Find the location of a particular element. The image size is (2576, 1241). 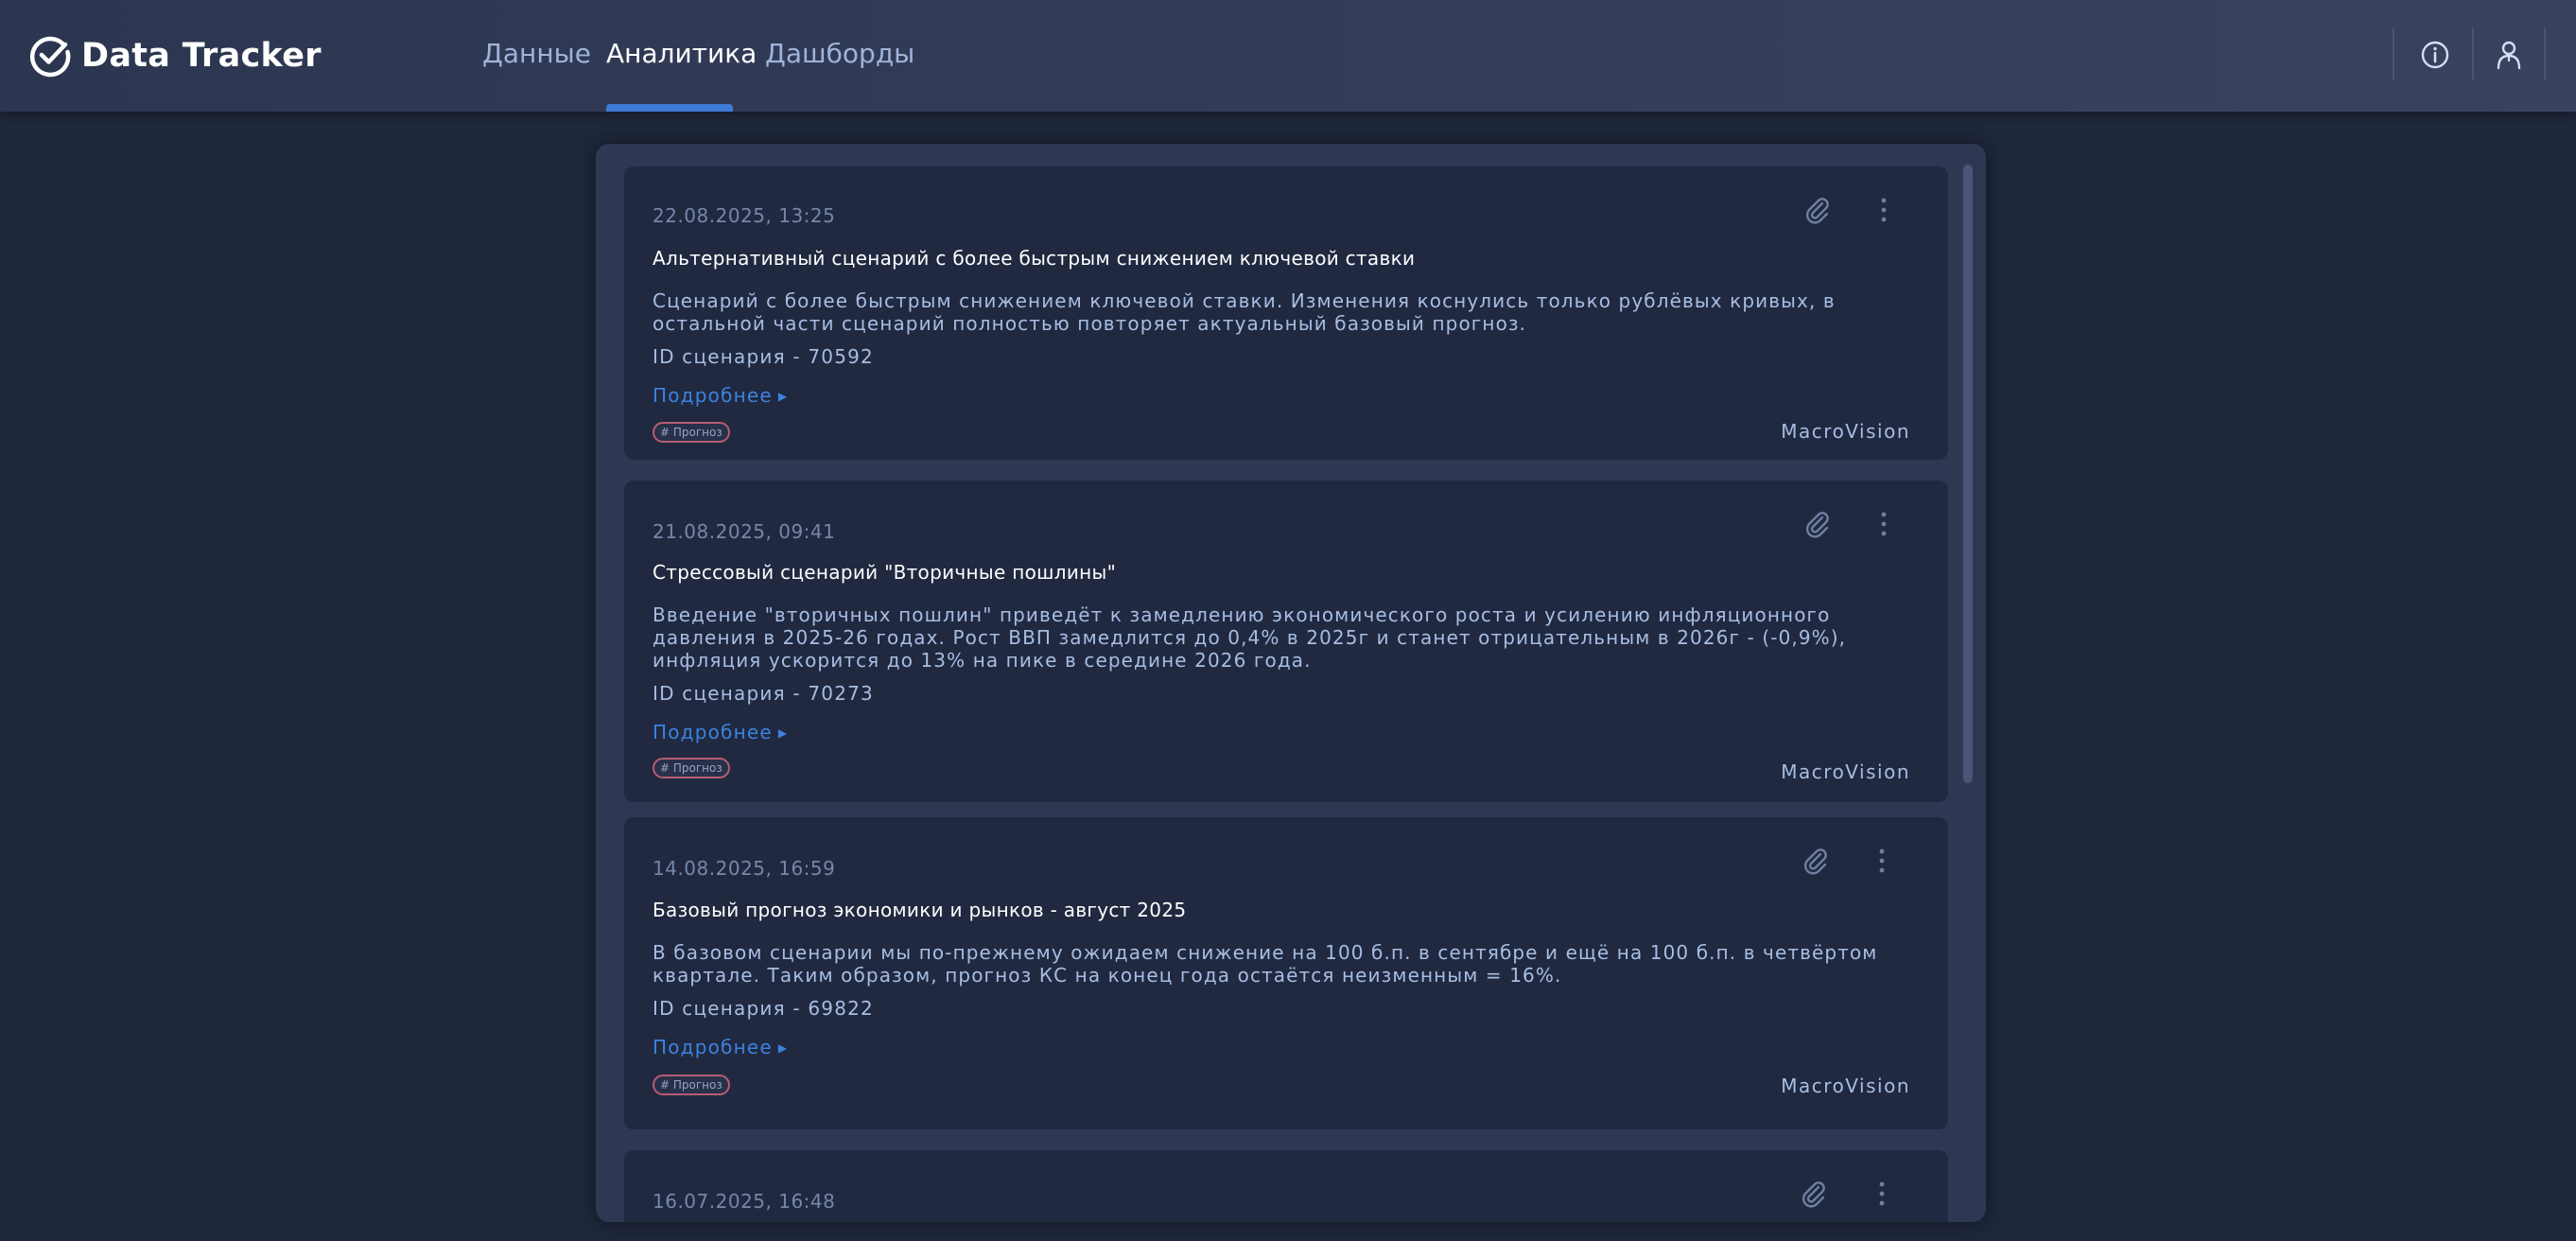

scrollbar-thumb is located at coordinates (1968, 474).